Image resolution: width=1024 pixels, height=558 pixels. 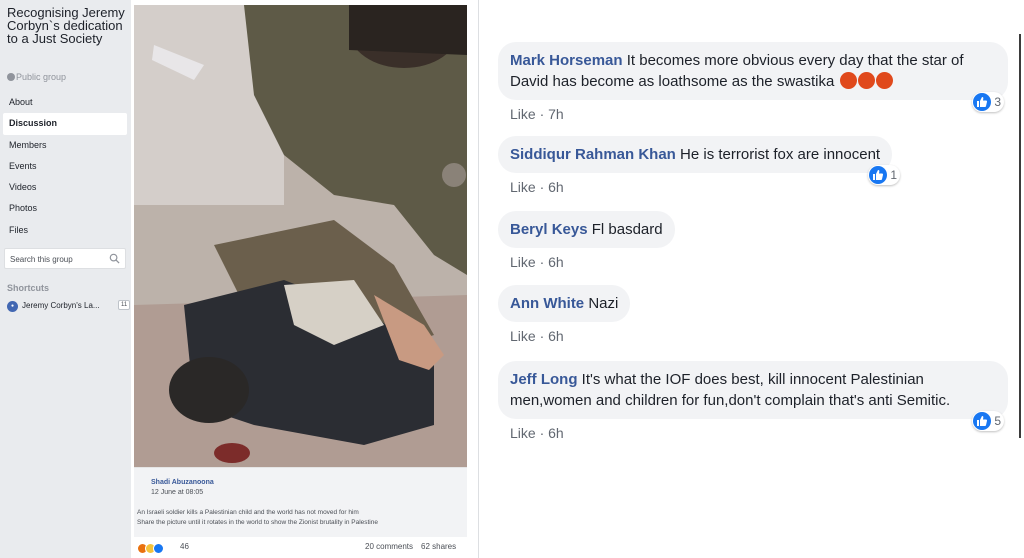 I want to click on comment-reaction-badge: 1, so click(x=884, y=175).